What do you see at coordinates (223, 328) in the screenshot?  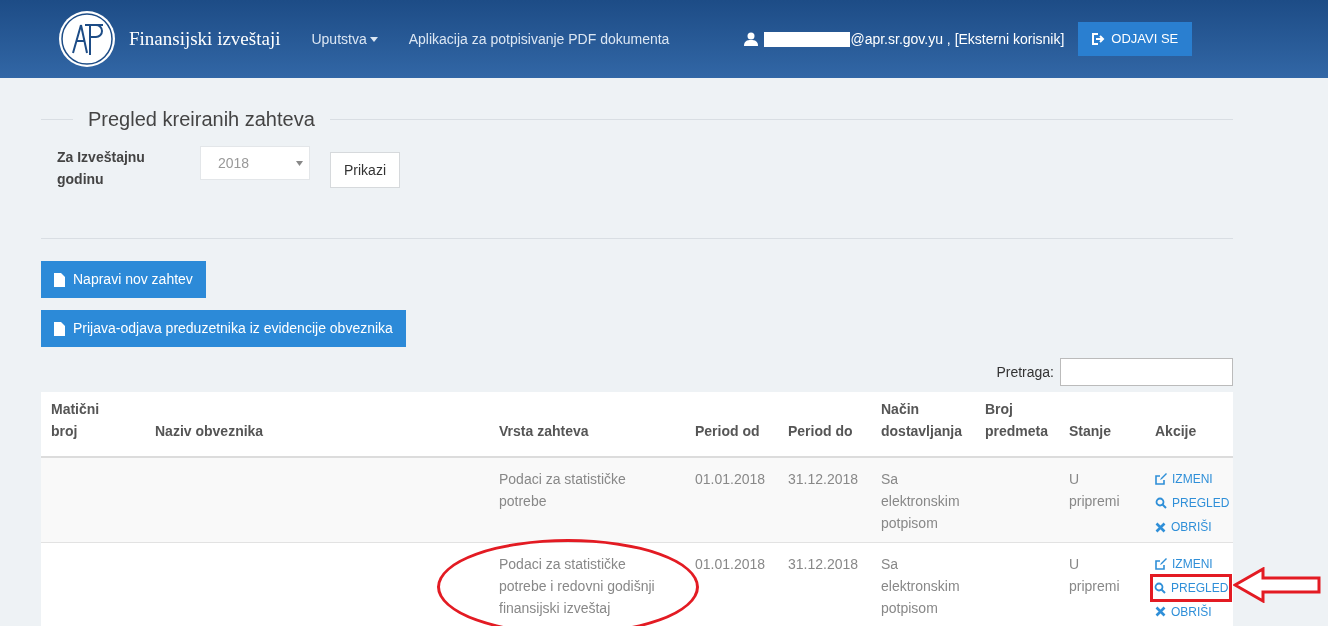 I see `action-button: Prijava-odjava preduzetnika iz evidencije obveznika` at bounding box center [223, 328].